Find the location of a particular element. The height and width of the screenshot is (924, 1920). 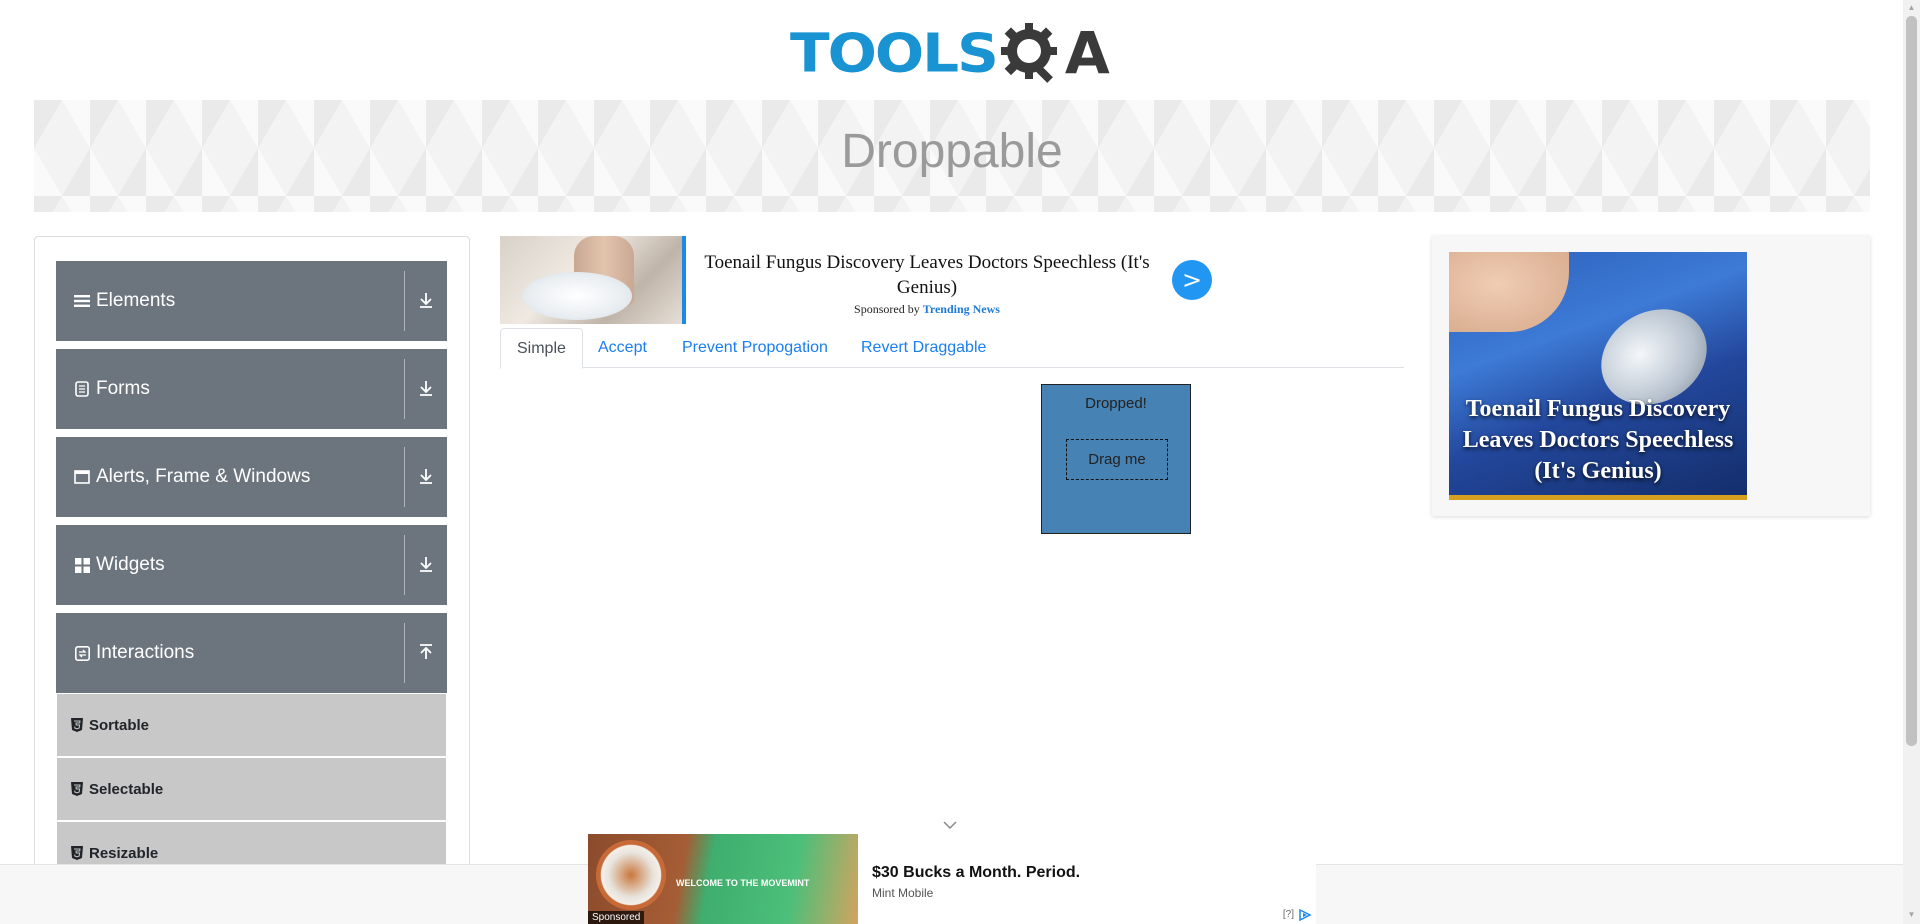

ad-image-text: WELCOME TO THE MOVEMINT is located at coordinates (743, 883).